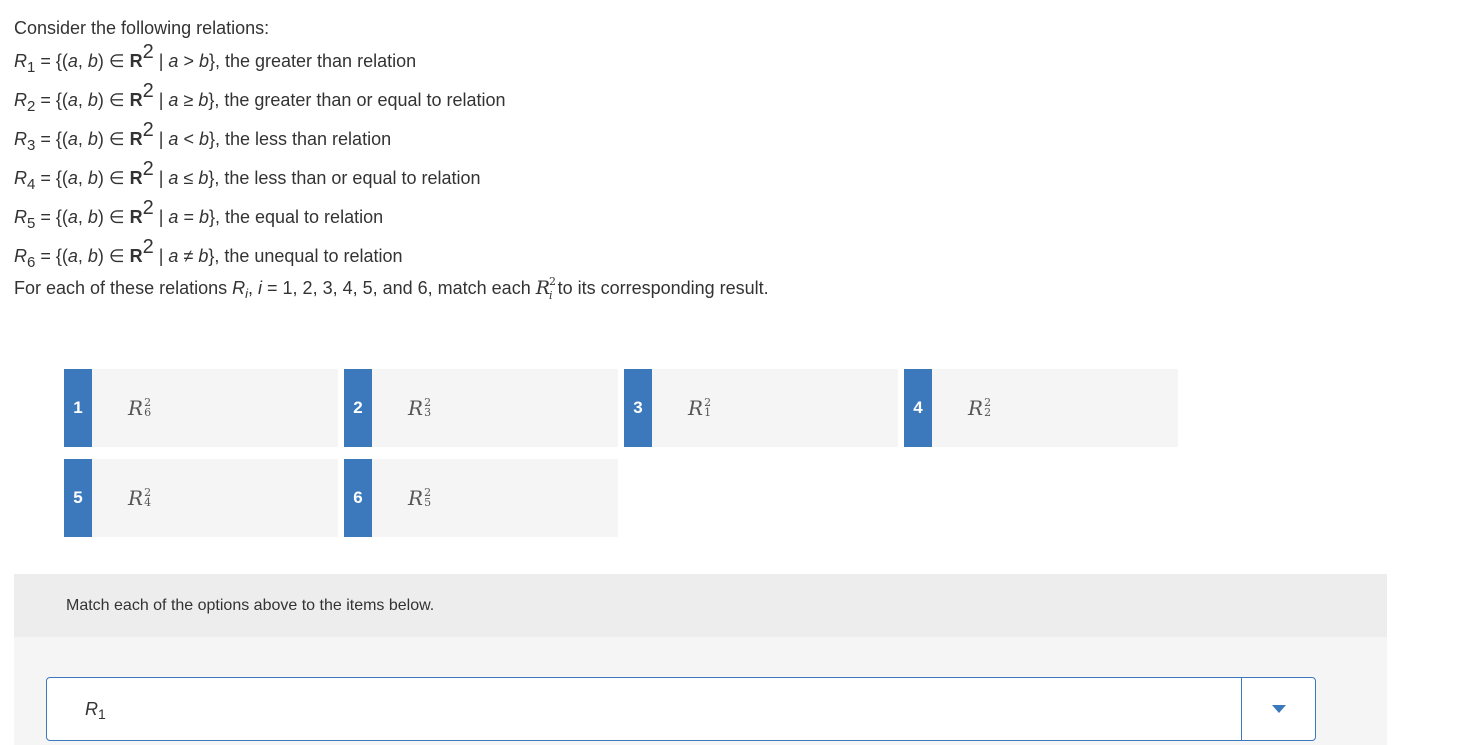 The image size is (1457, 745). What do you see at coordinates (553, 281) in the screenshot?
I see `instruction-R2-sup: 2` at bounding box center [553, 281].